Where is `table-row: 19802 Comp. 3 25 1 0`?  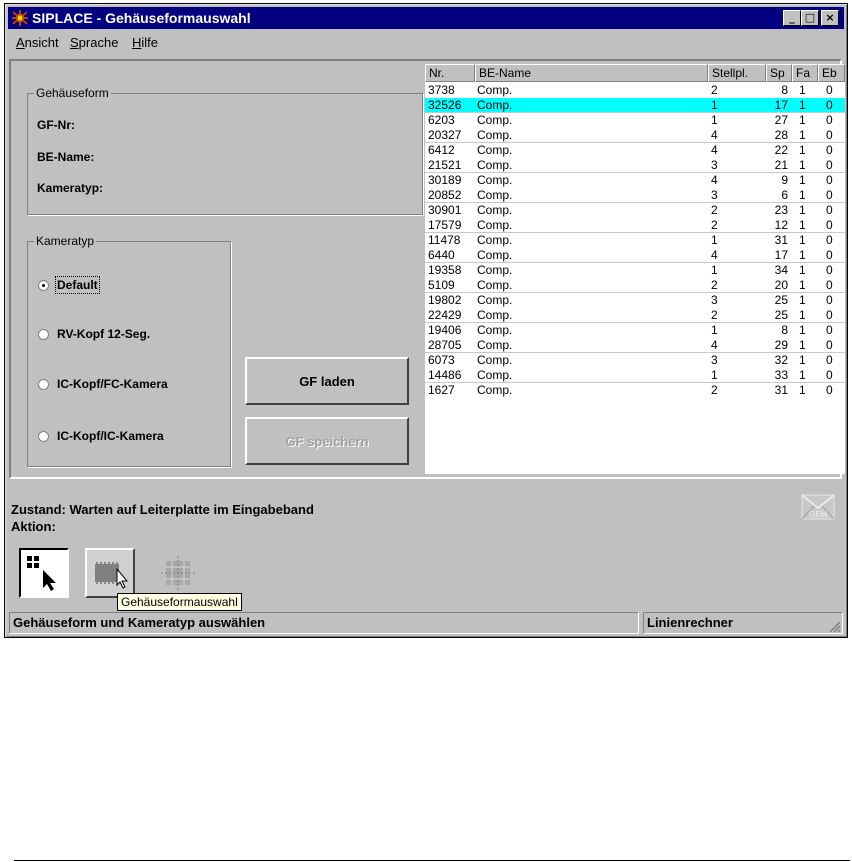 table-row: 19802 Comp. 3 25 1 0 is located at coordinates (635, 300).